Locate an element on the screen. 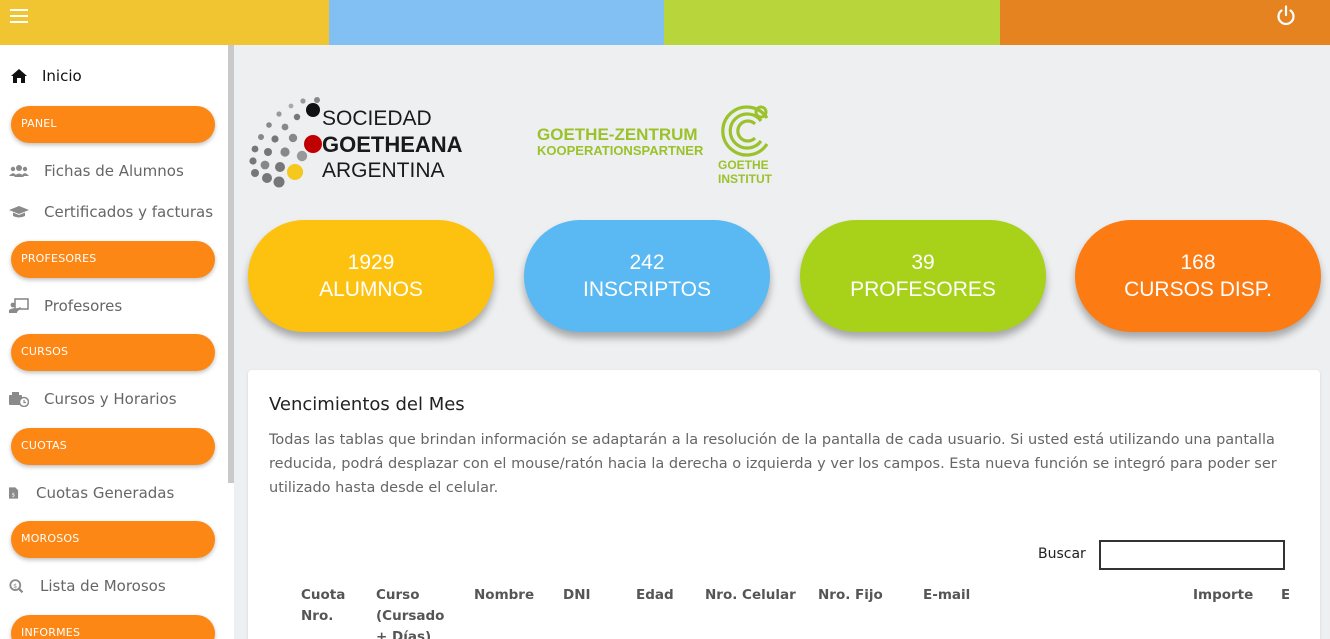 The width and height of the screenshot is (1330, 639). search-dollar-icon: $ is located at coordinates (16, 586).